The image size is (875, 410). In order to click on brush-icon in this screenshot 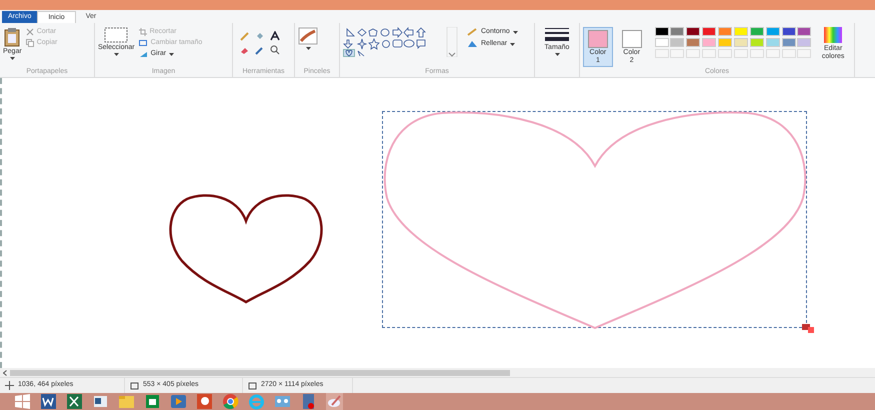, I will do `click(308, 36)`.